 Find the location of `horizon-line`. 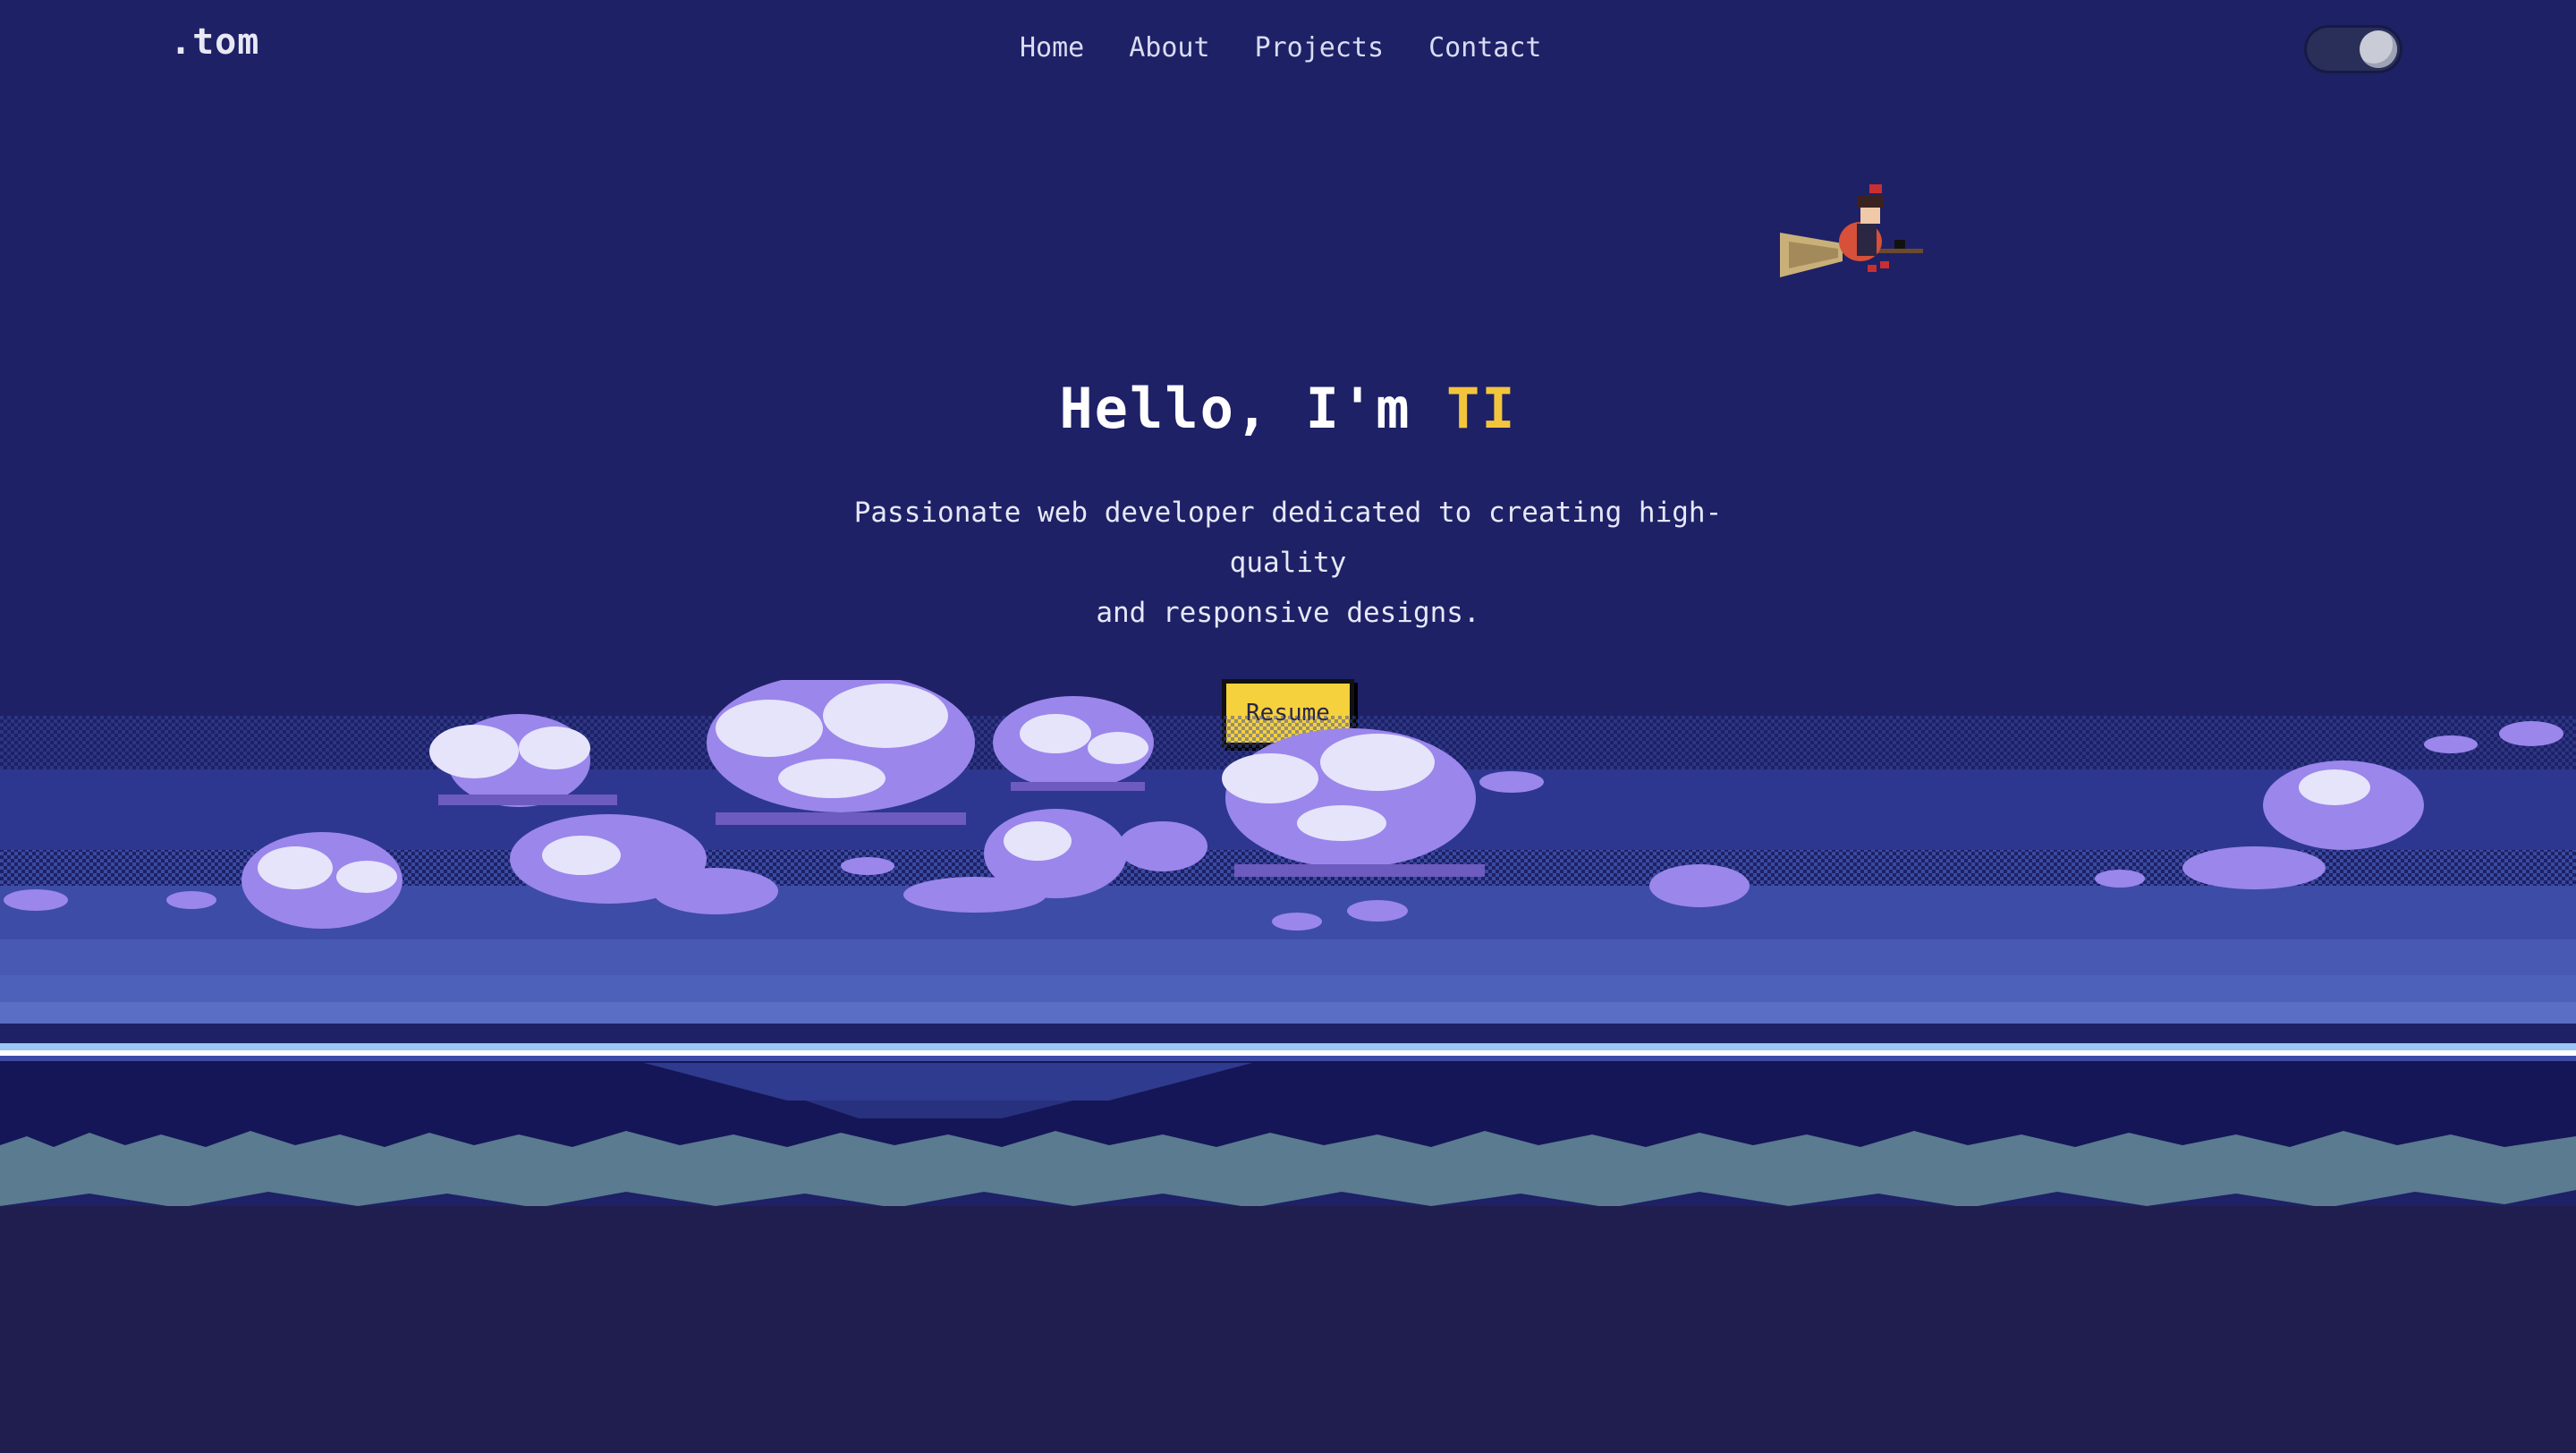

horizon-line is located at coordinates (1288, 1046).